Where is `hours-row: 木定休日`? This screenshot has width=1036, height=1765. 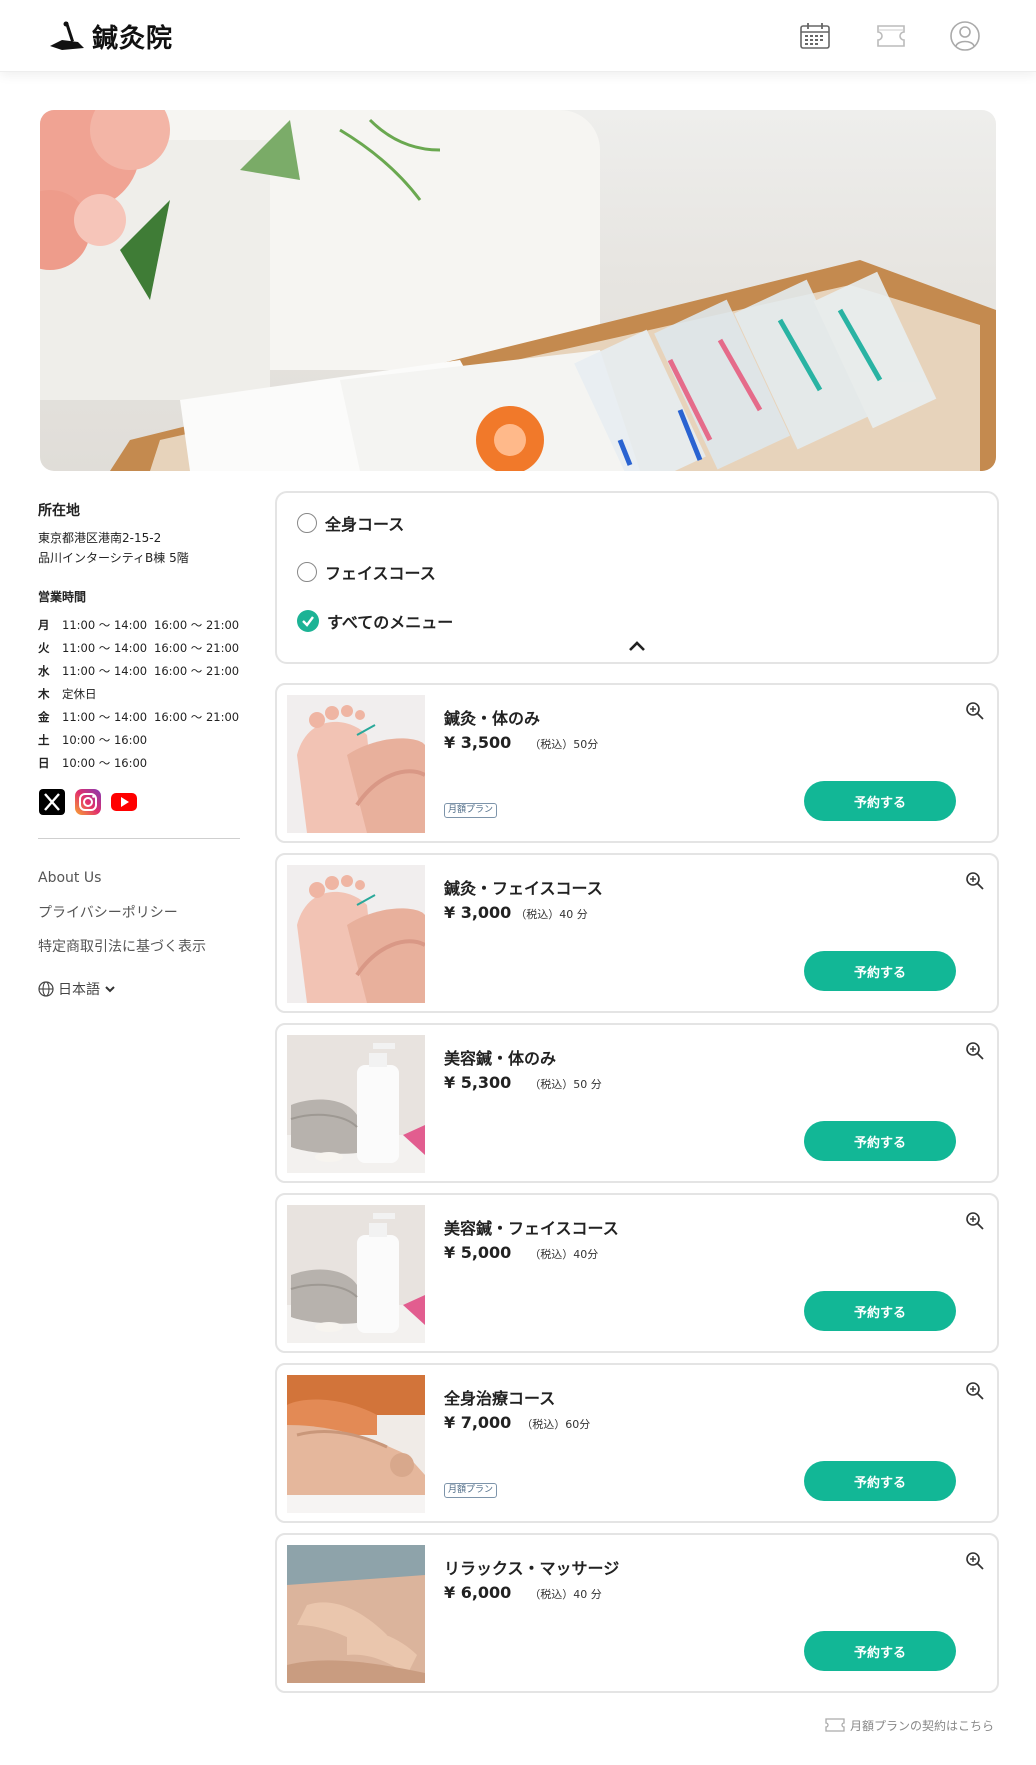 hours-row: 木定休日 is located at coordinates (140, 693).